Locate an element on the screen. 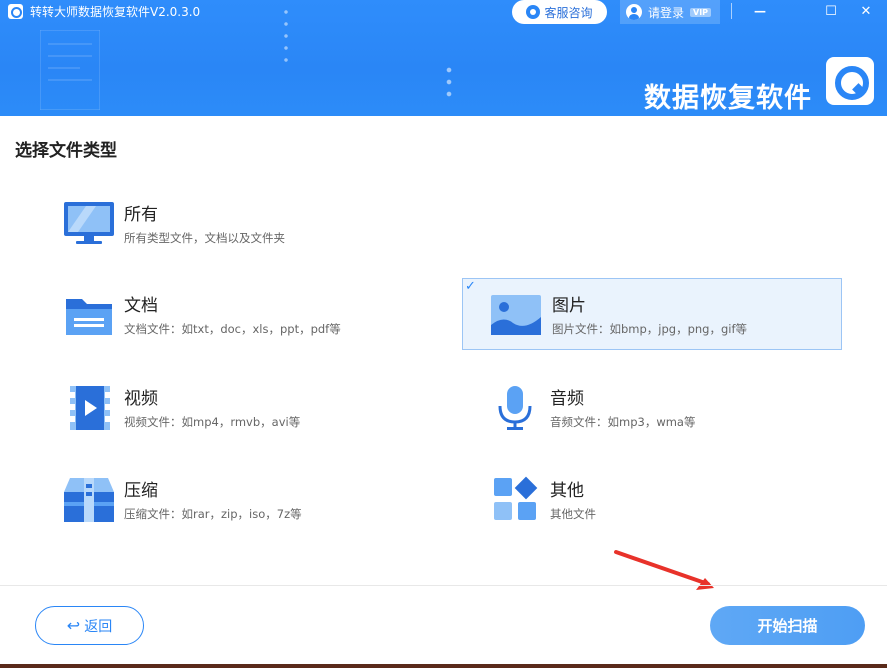 The image size is (887, 668). option-name: 其他 is located at coordinates (567, 491).